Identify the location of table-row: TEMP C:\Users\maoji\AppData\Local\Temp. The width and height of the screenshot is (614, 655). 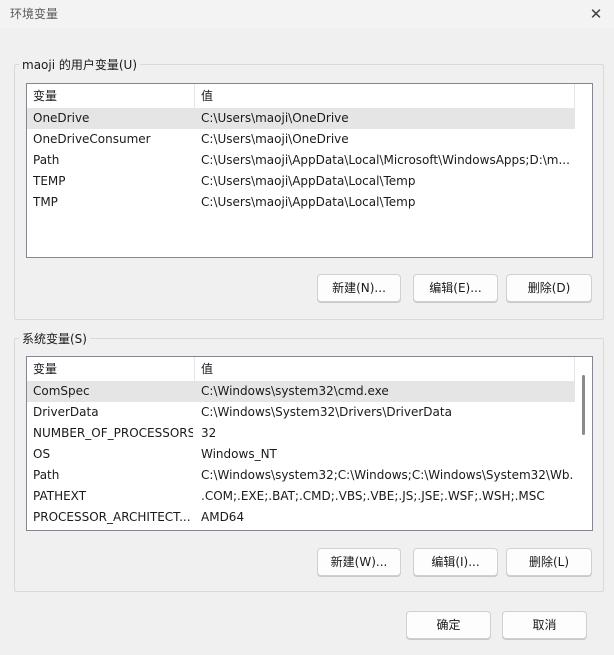
(301, 181).